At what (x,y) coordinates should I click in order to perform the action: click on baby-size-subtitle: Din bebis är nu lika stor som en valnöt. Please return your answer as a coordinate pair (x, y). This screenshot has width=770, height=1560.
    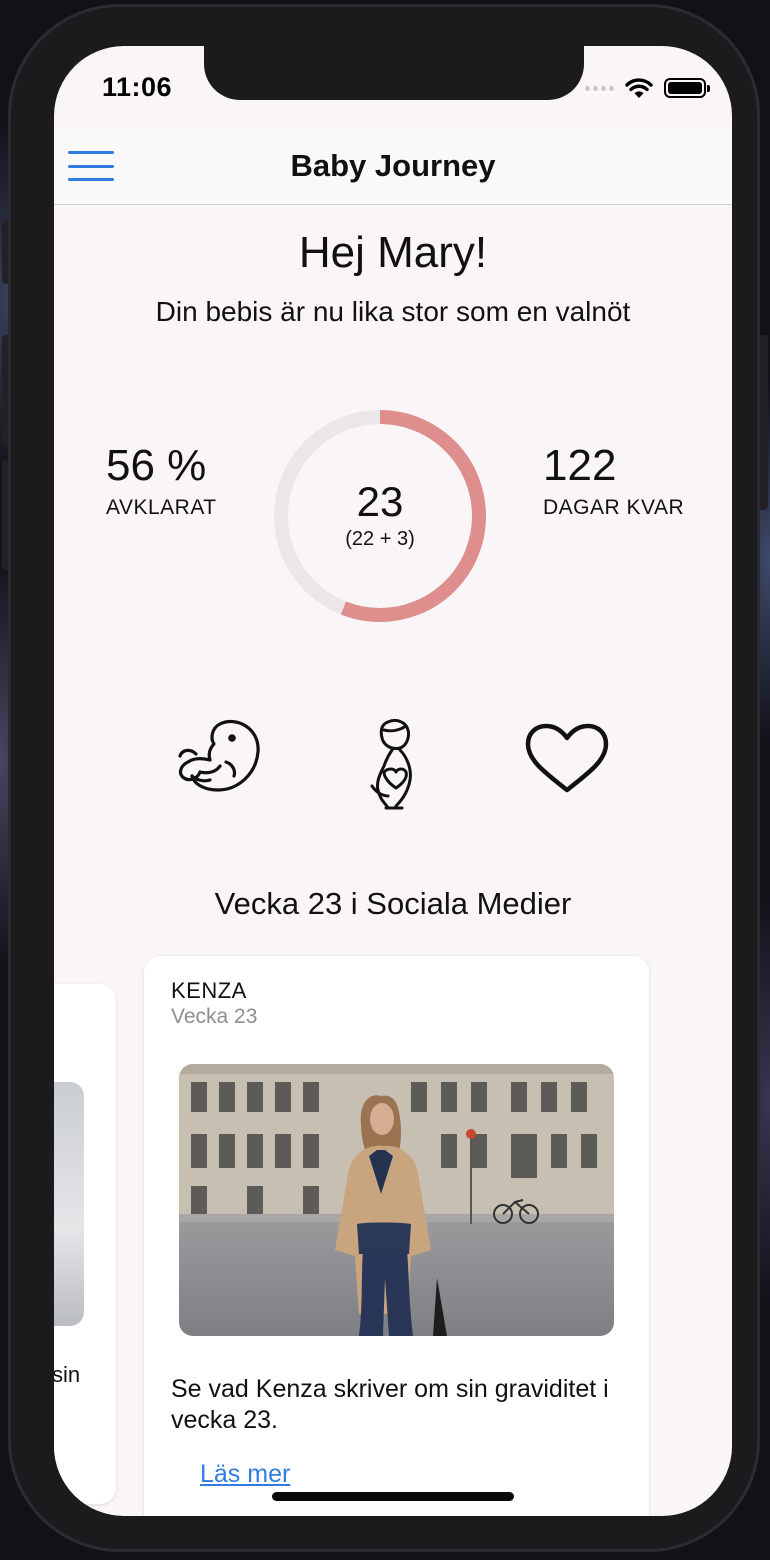
    Looking at the image, I should click on (393, 311).